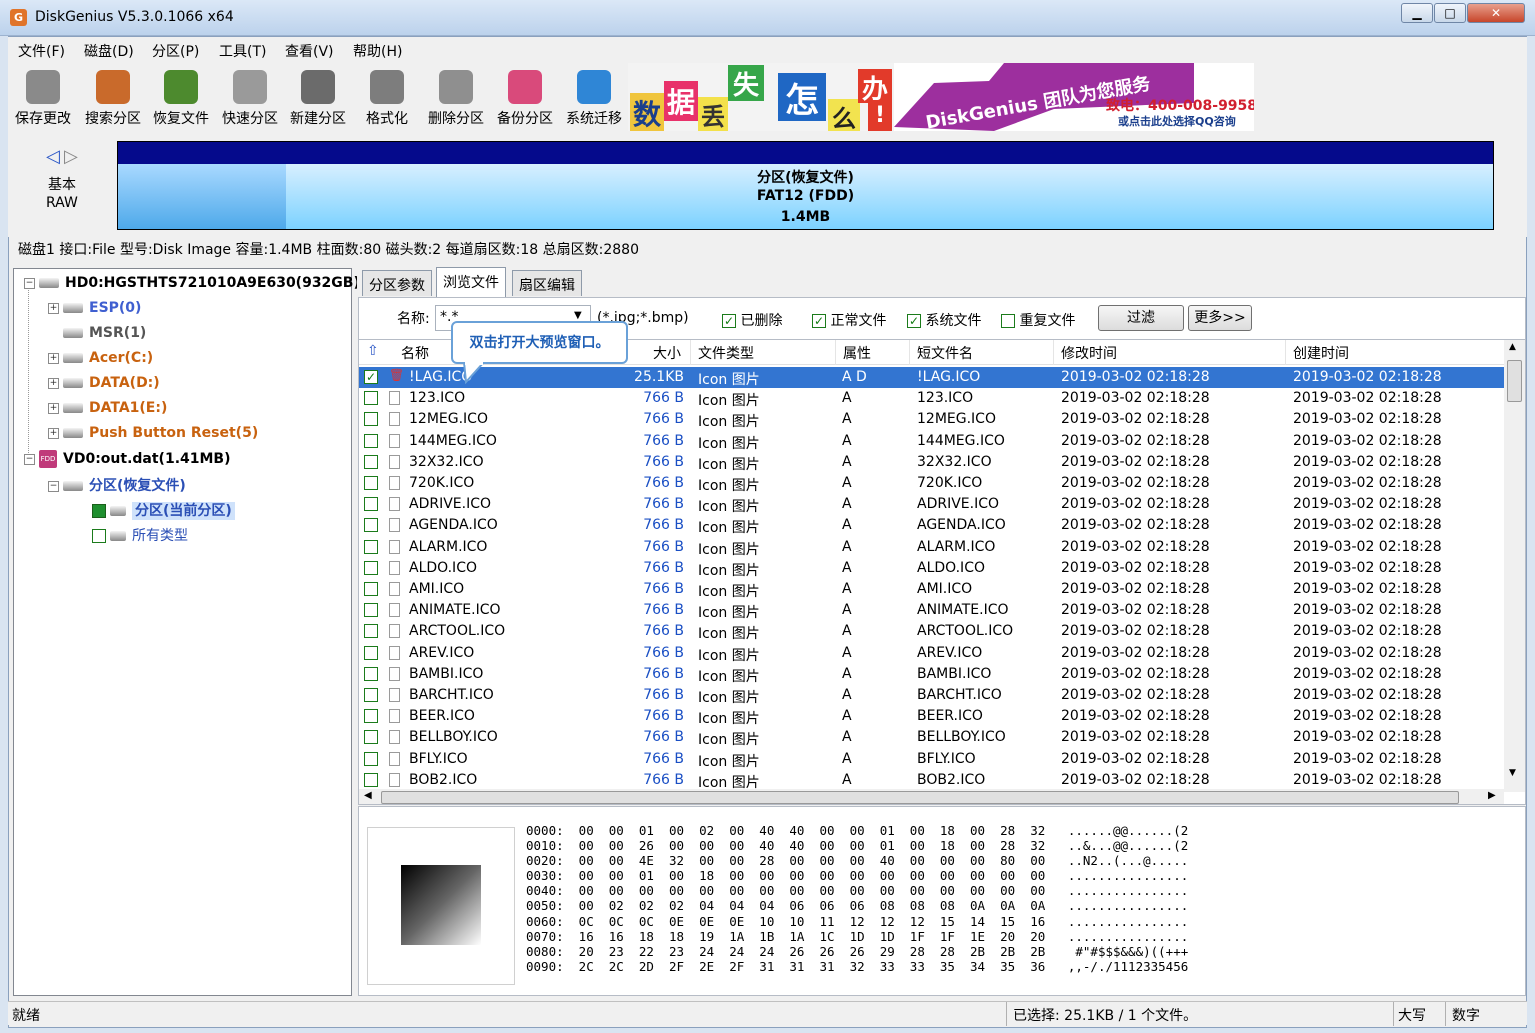  I want to click on hscroll-thumb, so click(920, 797).